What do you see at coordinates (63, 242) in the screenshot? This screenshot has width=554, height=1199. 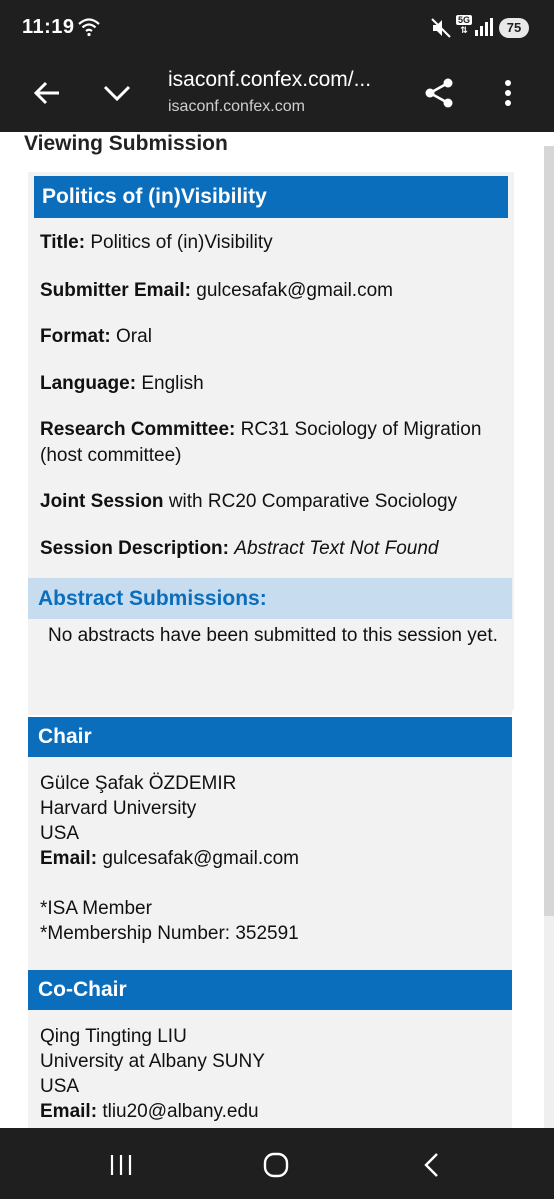 I see `title-label: Title:` at bounding box center [63, 242].